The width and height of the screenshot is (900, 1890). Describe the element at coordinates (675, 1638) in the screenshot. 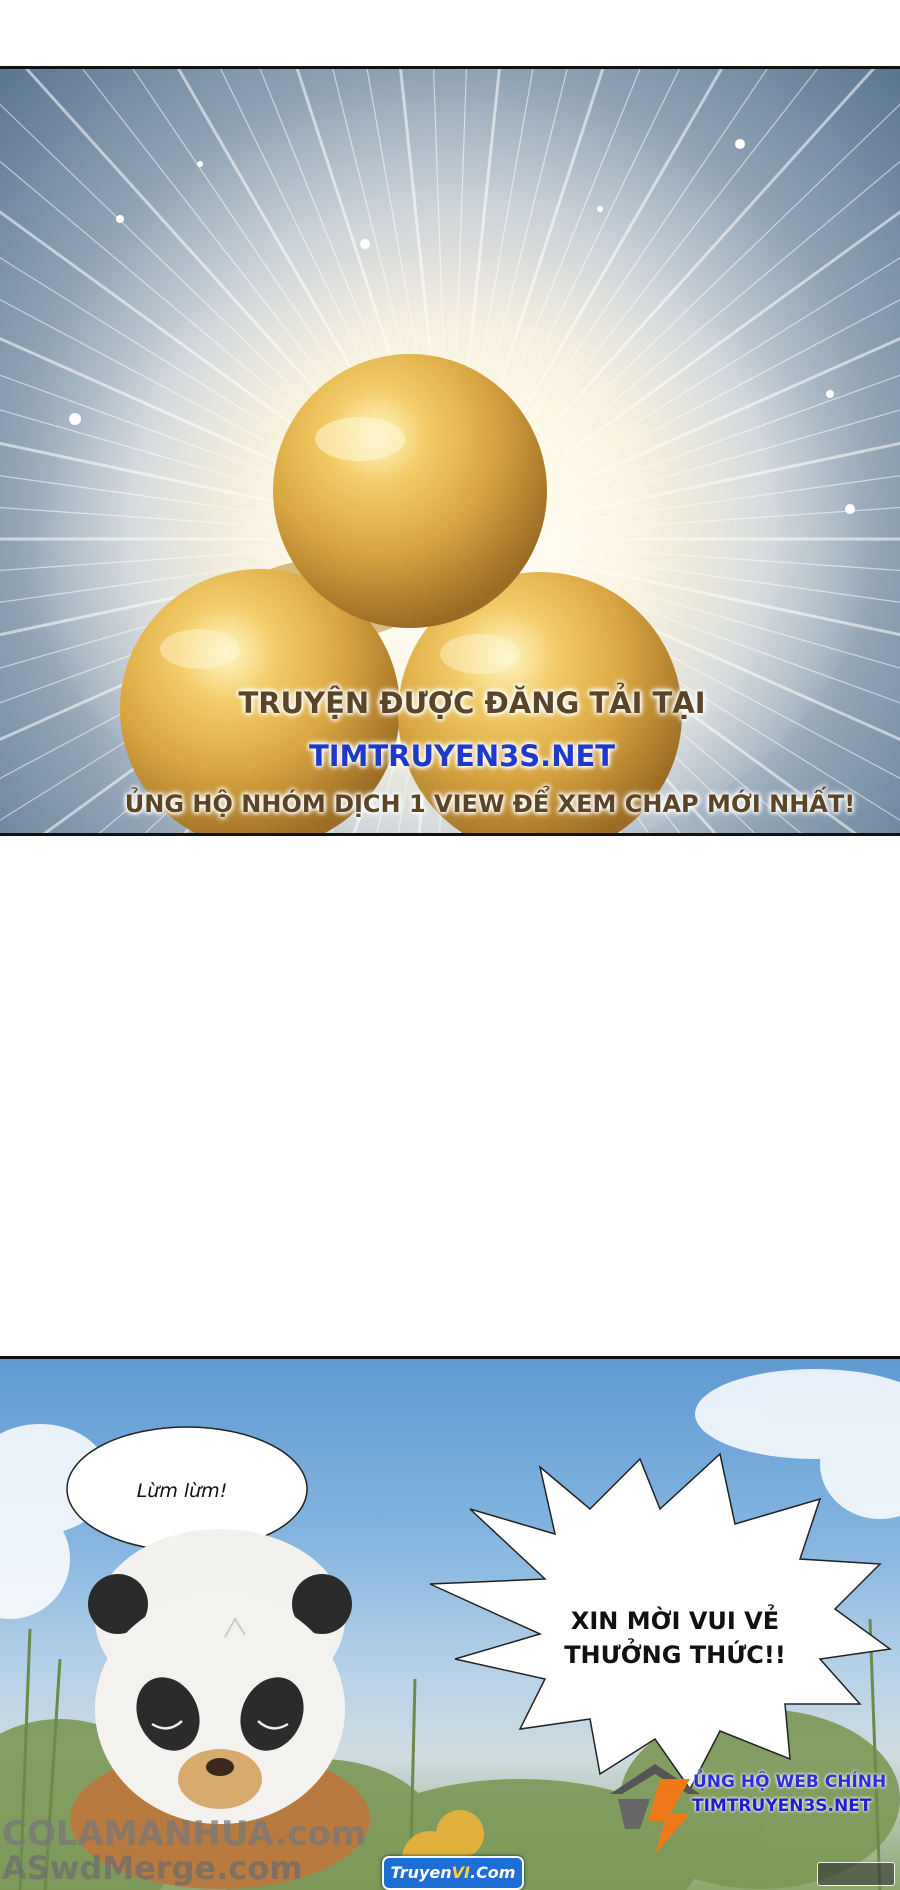

I see `speech-text-shout: XIN MỜI VUI VẺ THƯỞNG THỨC!!` at that location.